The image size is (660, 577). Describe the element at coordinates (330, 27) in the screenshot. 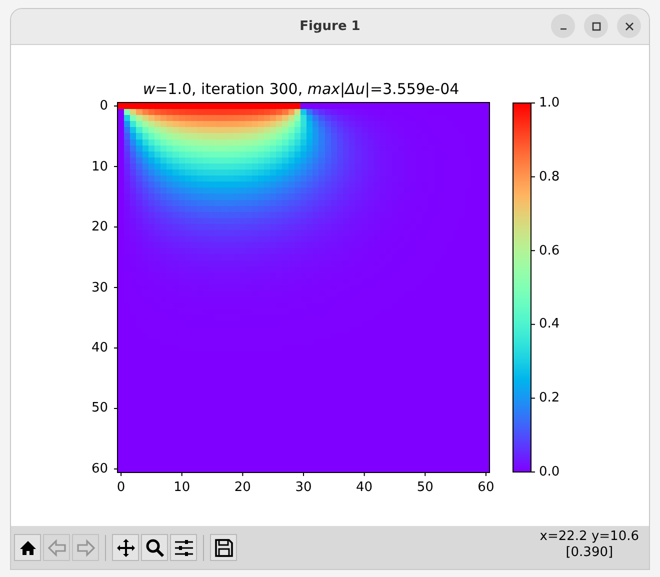

I see `window-title: Figure 1` at that location.